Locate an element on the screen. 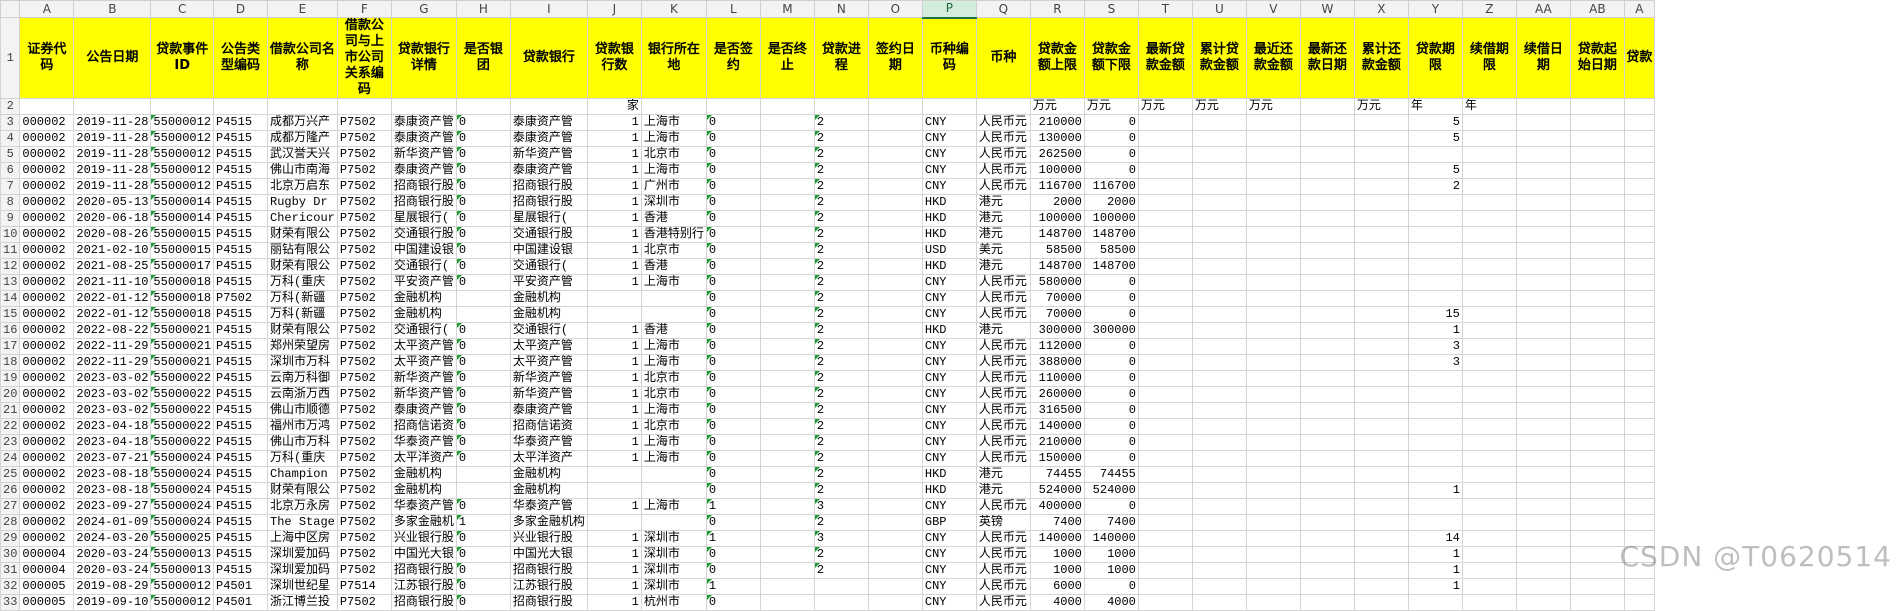 The height and width of the screenshot is (611, 1898). data-cell: 140000 is located at coordinates (1111, 538).